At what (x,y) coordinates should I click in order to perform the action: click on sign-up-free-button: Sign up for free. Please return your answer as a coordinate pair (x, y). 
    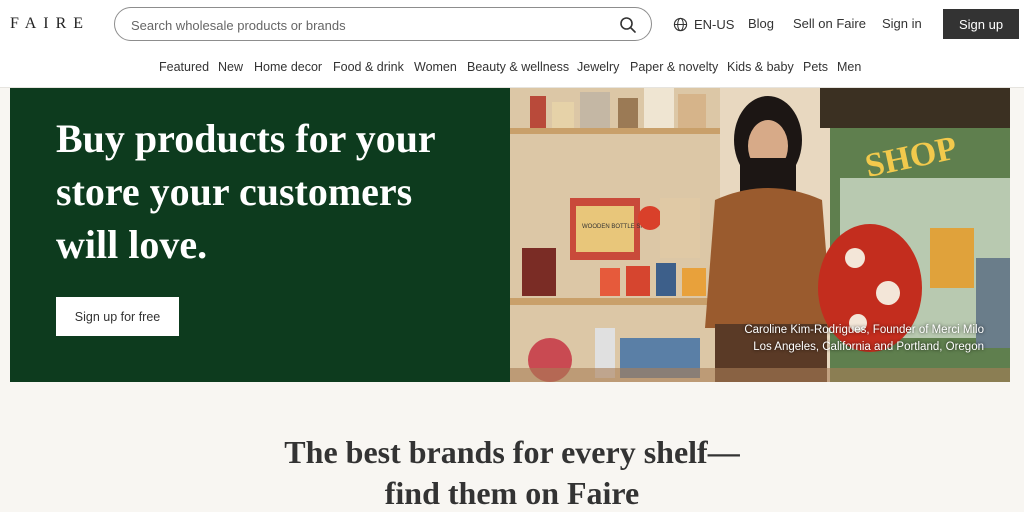
    Looking at the image, I should click on (117, 316).